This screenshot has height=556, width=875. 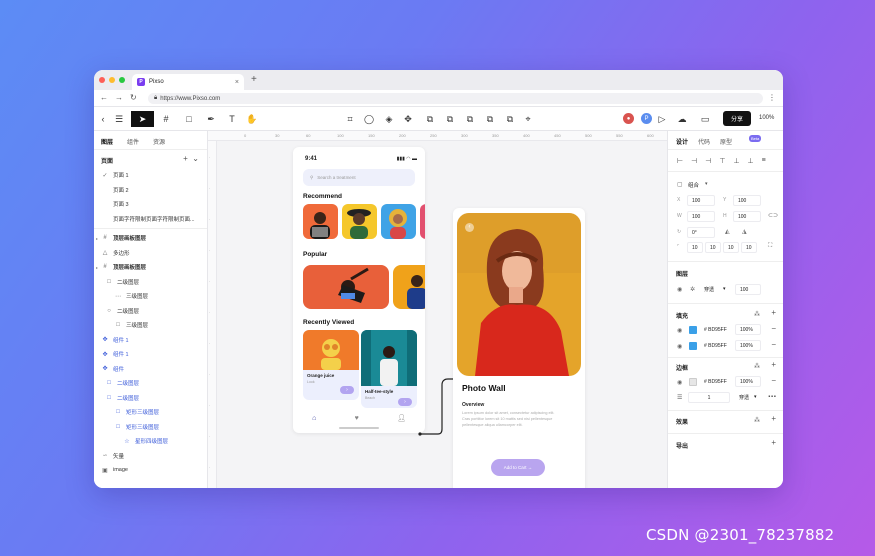 I want to click on hand-tool-icon: ✋, so click(x=252, y=119).